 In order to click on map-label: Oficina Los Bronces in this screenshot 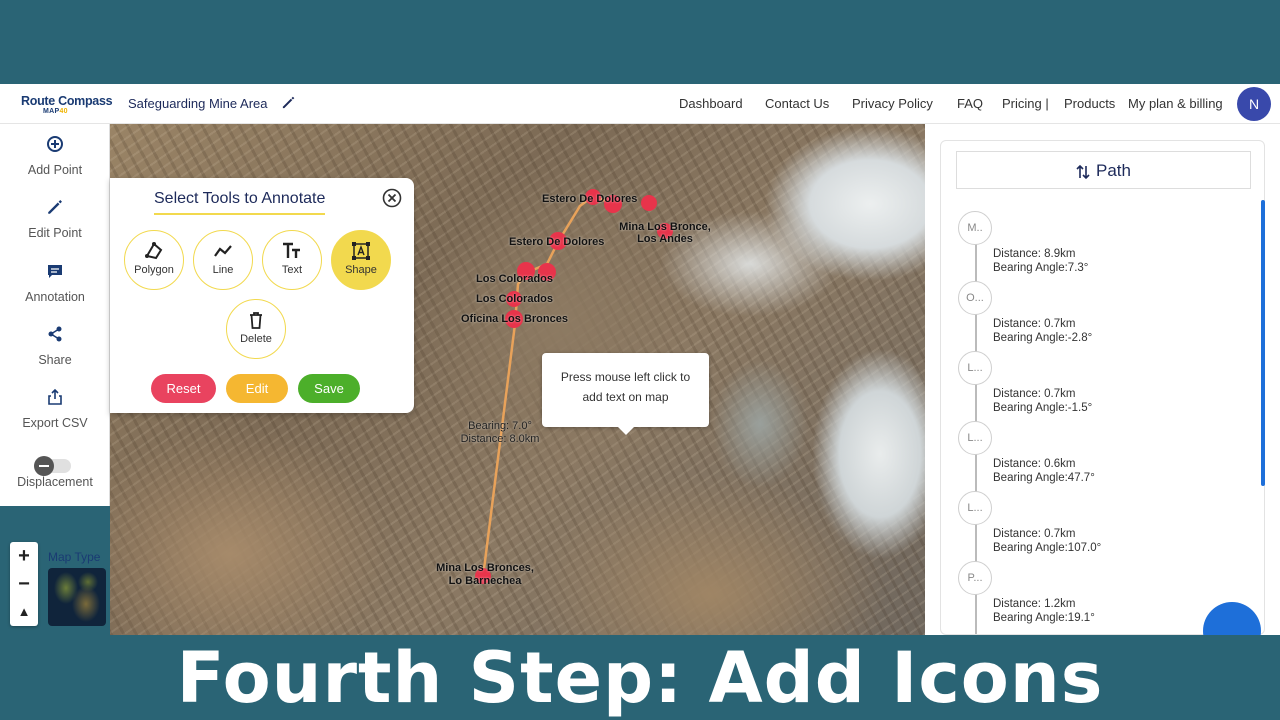, I will do `click(514, 319)`.